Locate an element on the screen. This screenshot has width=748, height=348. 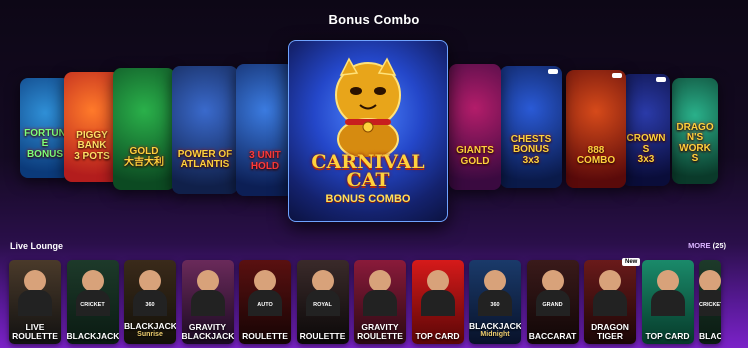
more-link: MORE (25) is located at coordinates (707, 245).